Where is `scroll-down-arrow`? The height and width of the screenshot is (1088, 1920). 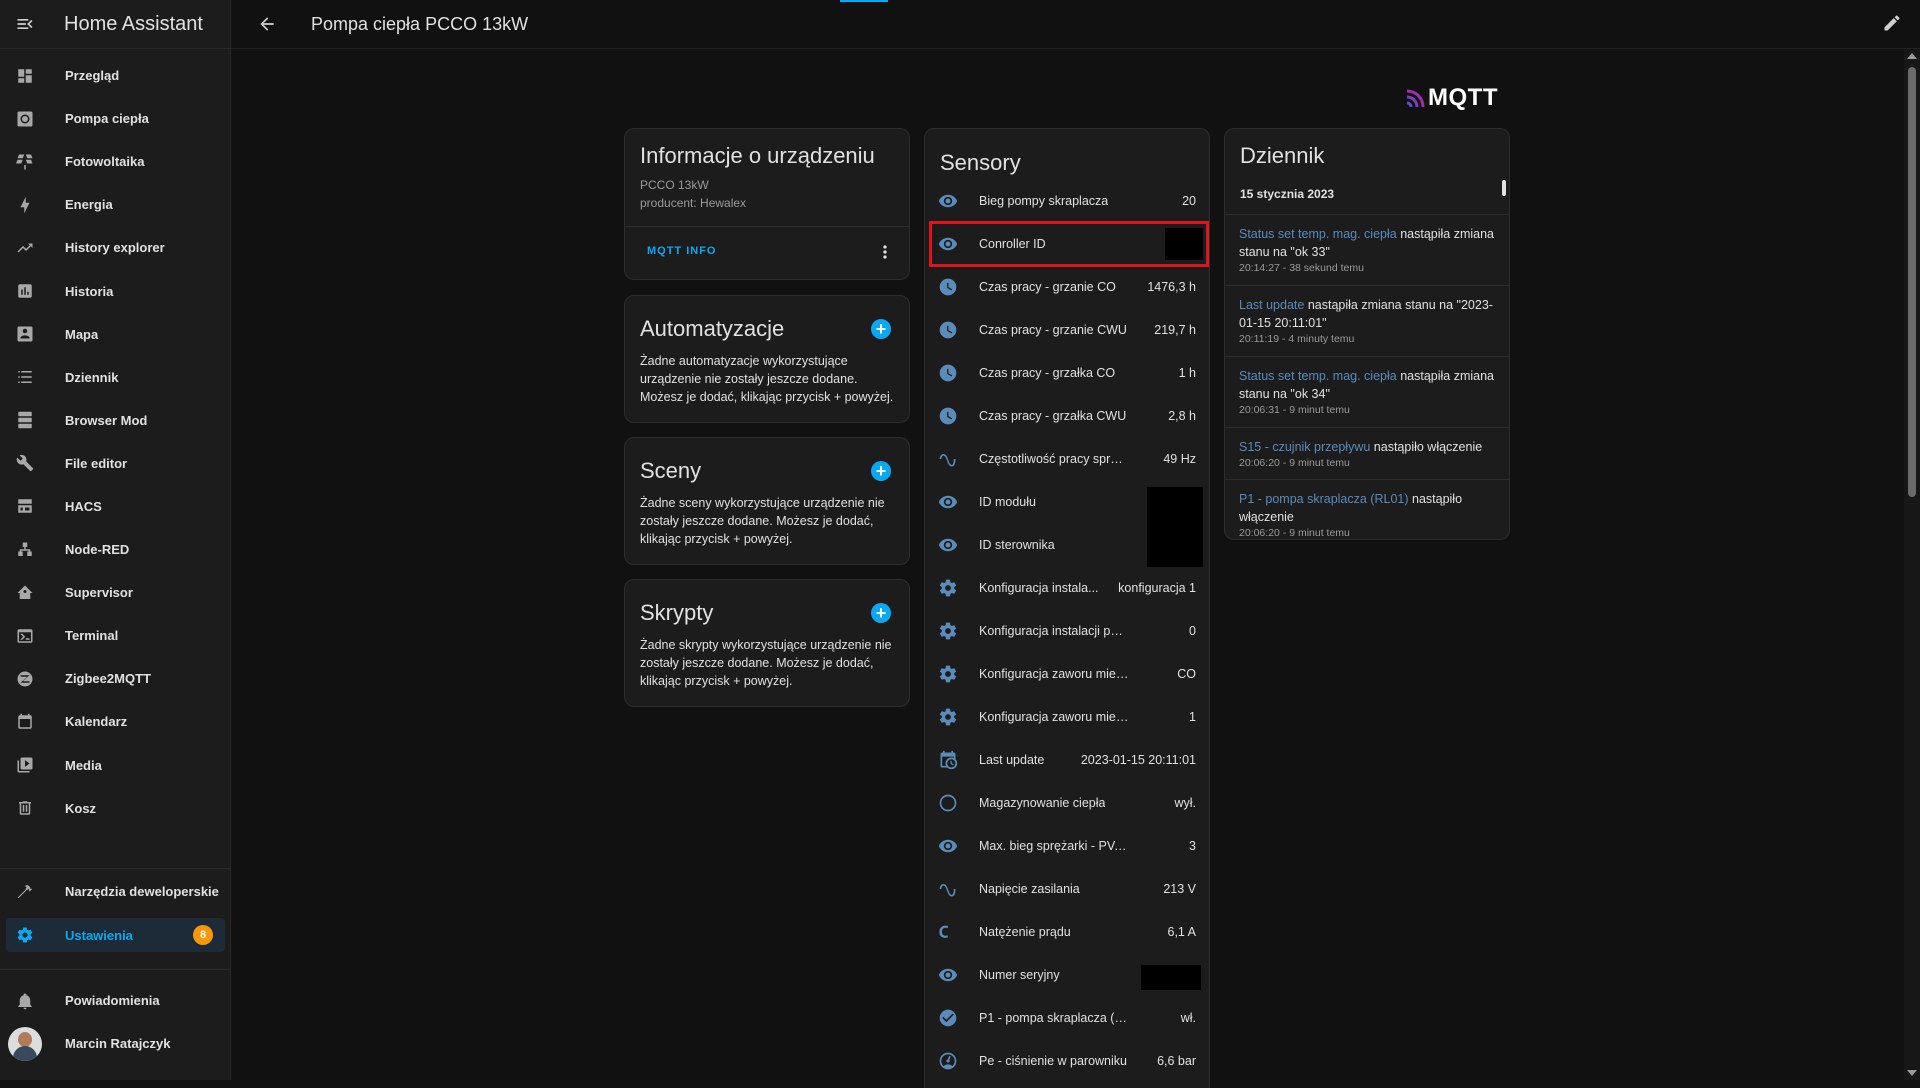
scroll-down-arrow is located at coordinates (1912, 1073).